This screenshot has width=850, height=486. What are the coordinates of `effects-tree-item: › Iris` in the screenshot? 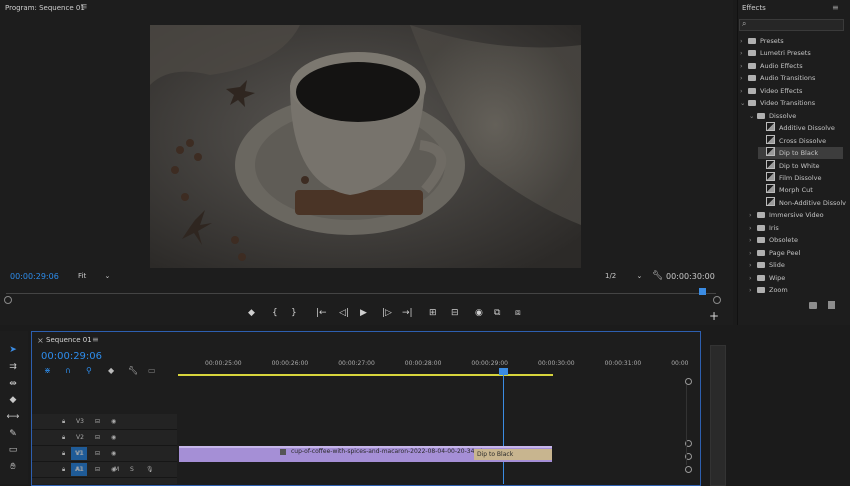 It's located at (796, 228).